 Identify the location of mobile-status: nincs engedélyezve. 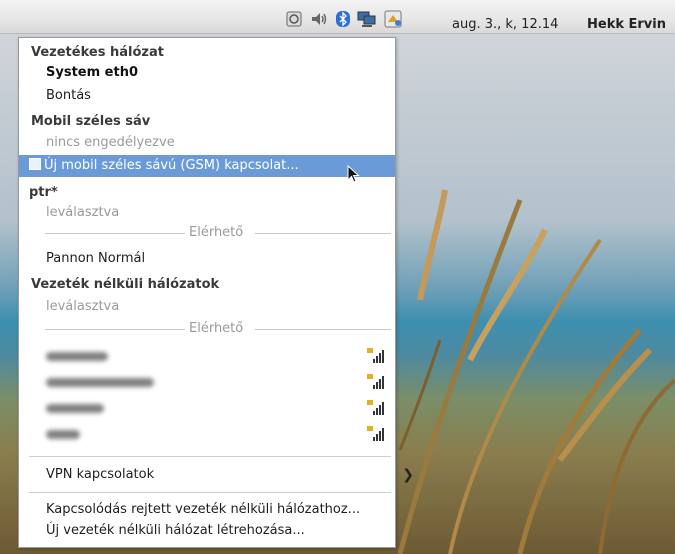
(110, 142).